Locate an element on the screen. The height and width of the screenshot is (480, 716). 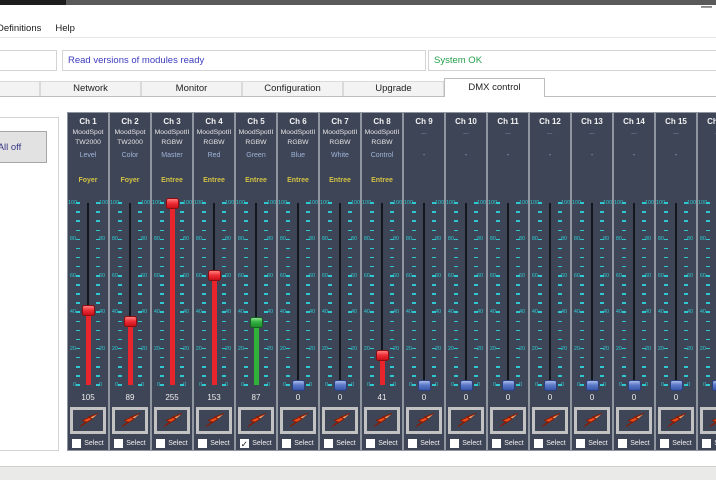
select-row: Select is located at coordinates (676, 443).